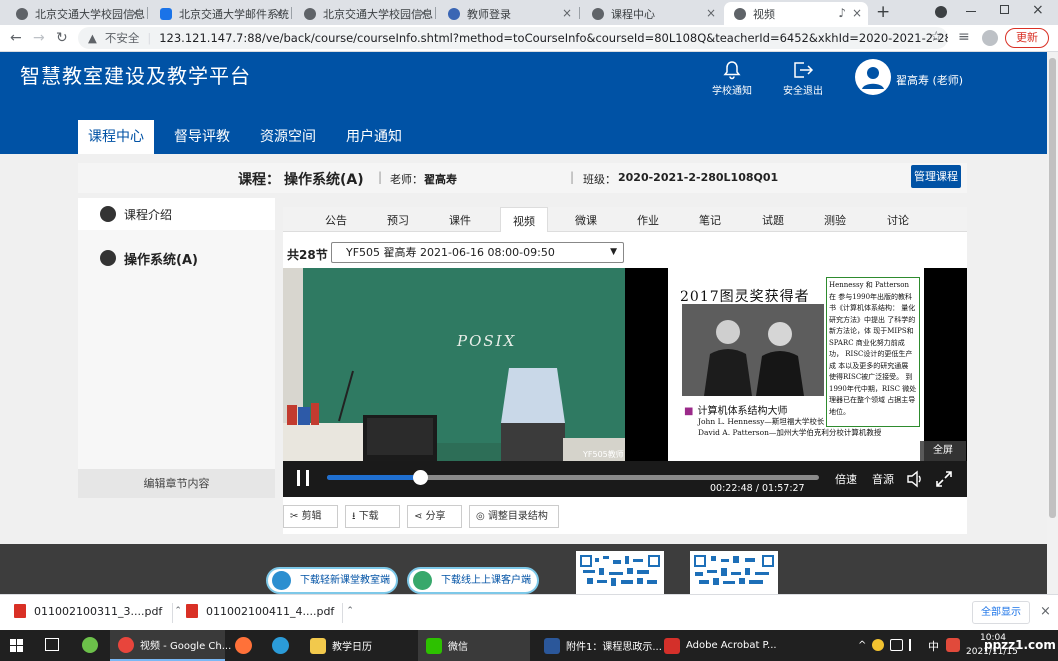 This screenshot has width=1058, height=661. Describe the element at coordinates (613, 252) in the screenshot. I see `chevron-down-icon: ▼` at that location.